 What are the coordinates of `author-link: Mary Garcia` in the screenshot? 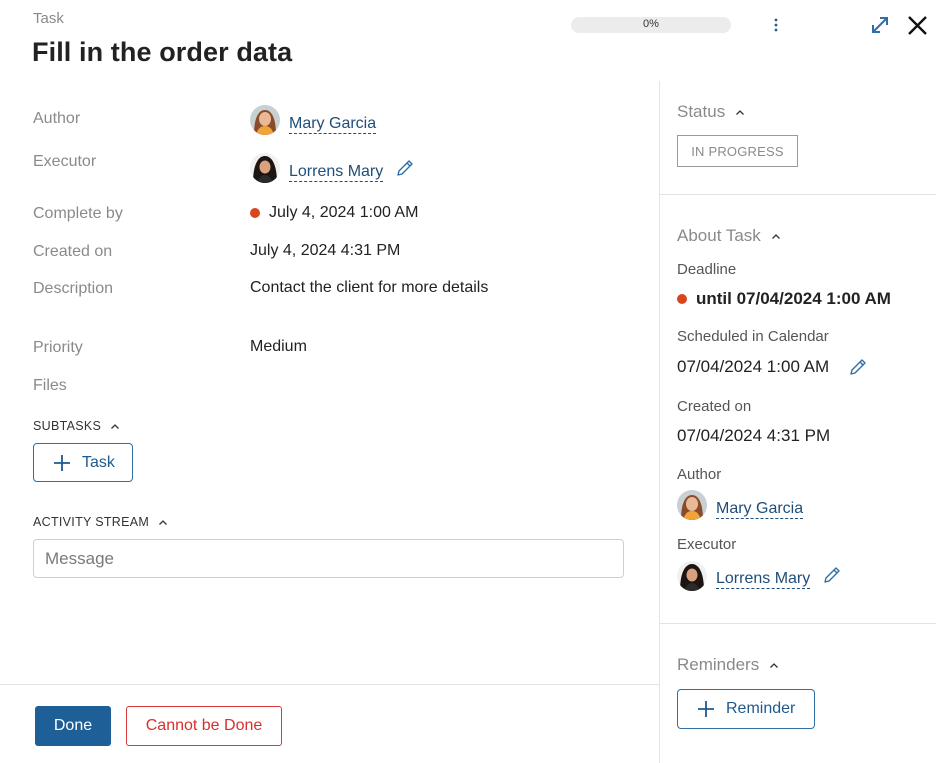 It's located at (333, 124).